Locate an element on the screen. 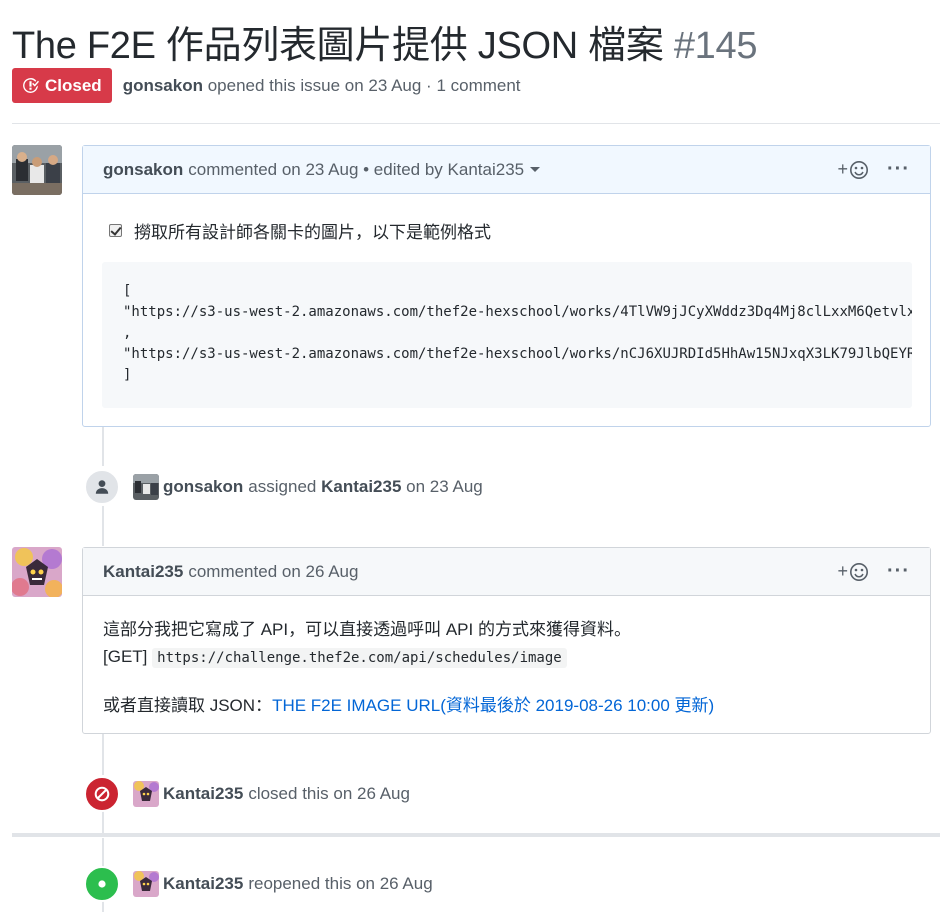 This screenshot has width=940, height=912. comment-author: Kantai235 is located at coordinates (143, 572).